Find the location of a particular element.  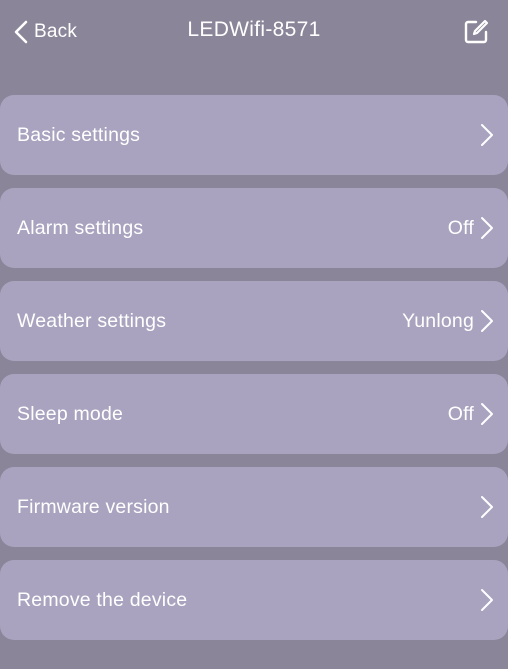

row-right: Yunlong is located at coordinates (448, 321).